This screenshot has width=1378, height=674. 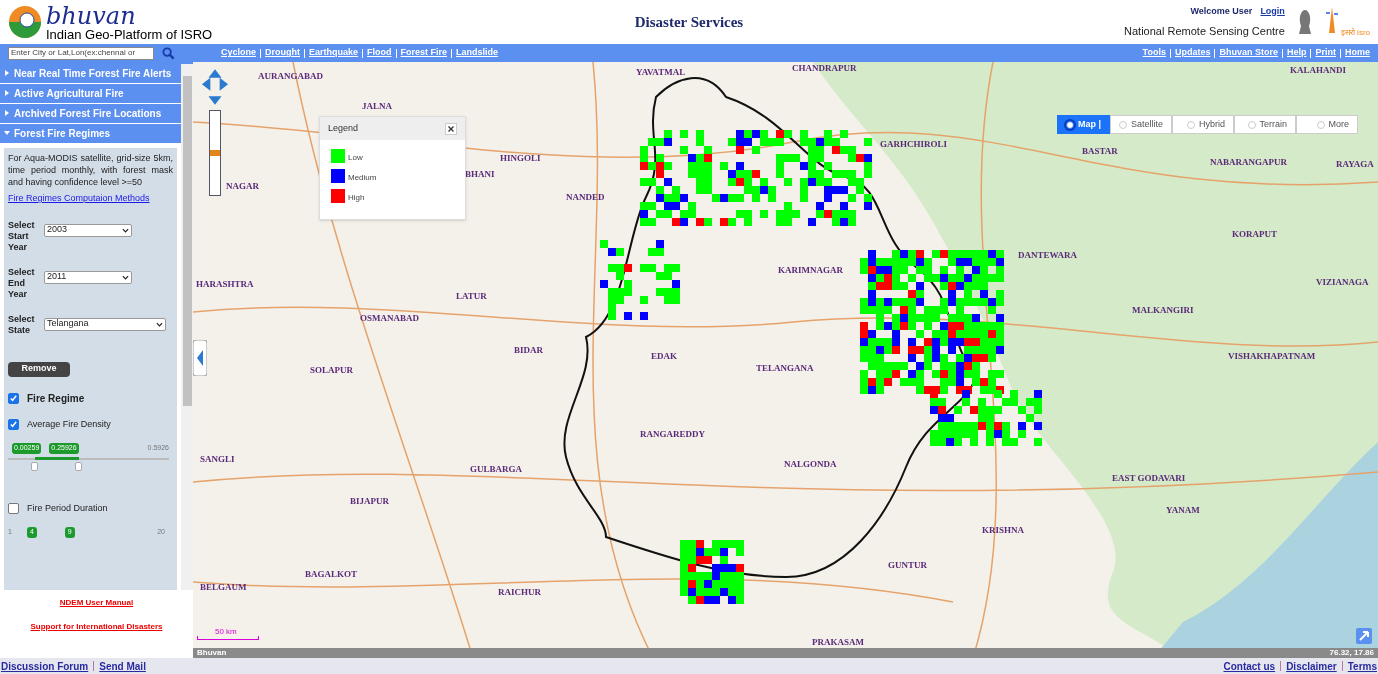 I want to click on close-icon, so click(x=451, y=128).